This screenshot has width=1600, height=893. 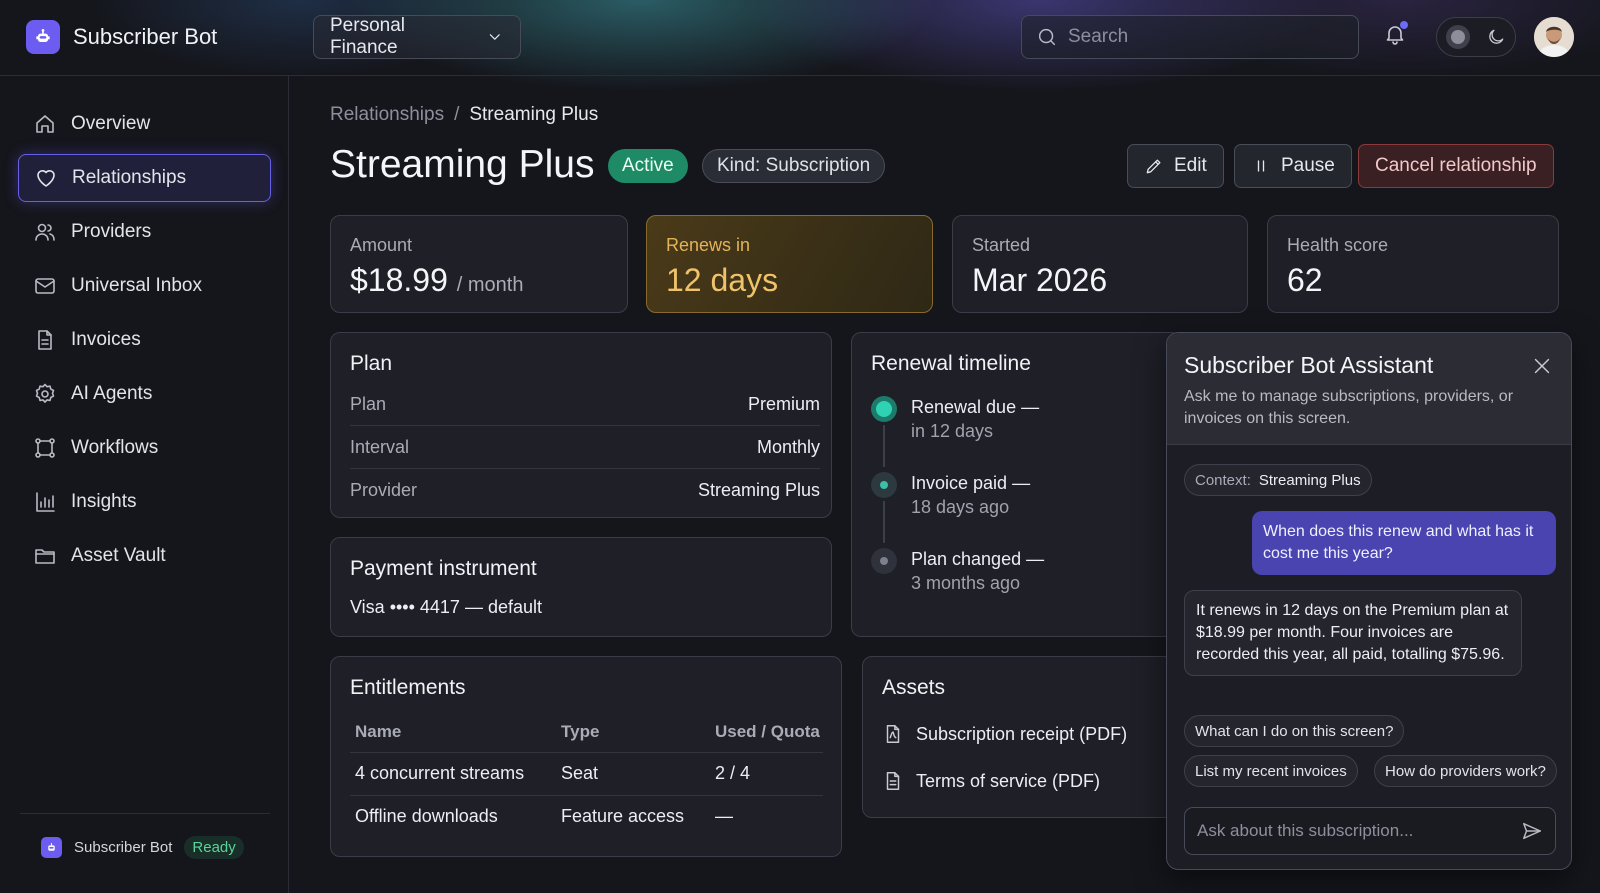 I want to click on workspace-selector: Personal Finance, so click(x=417, y=37).